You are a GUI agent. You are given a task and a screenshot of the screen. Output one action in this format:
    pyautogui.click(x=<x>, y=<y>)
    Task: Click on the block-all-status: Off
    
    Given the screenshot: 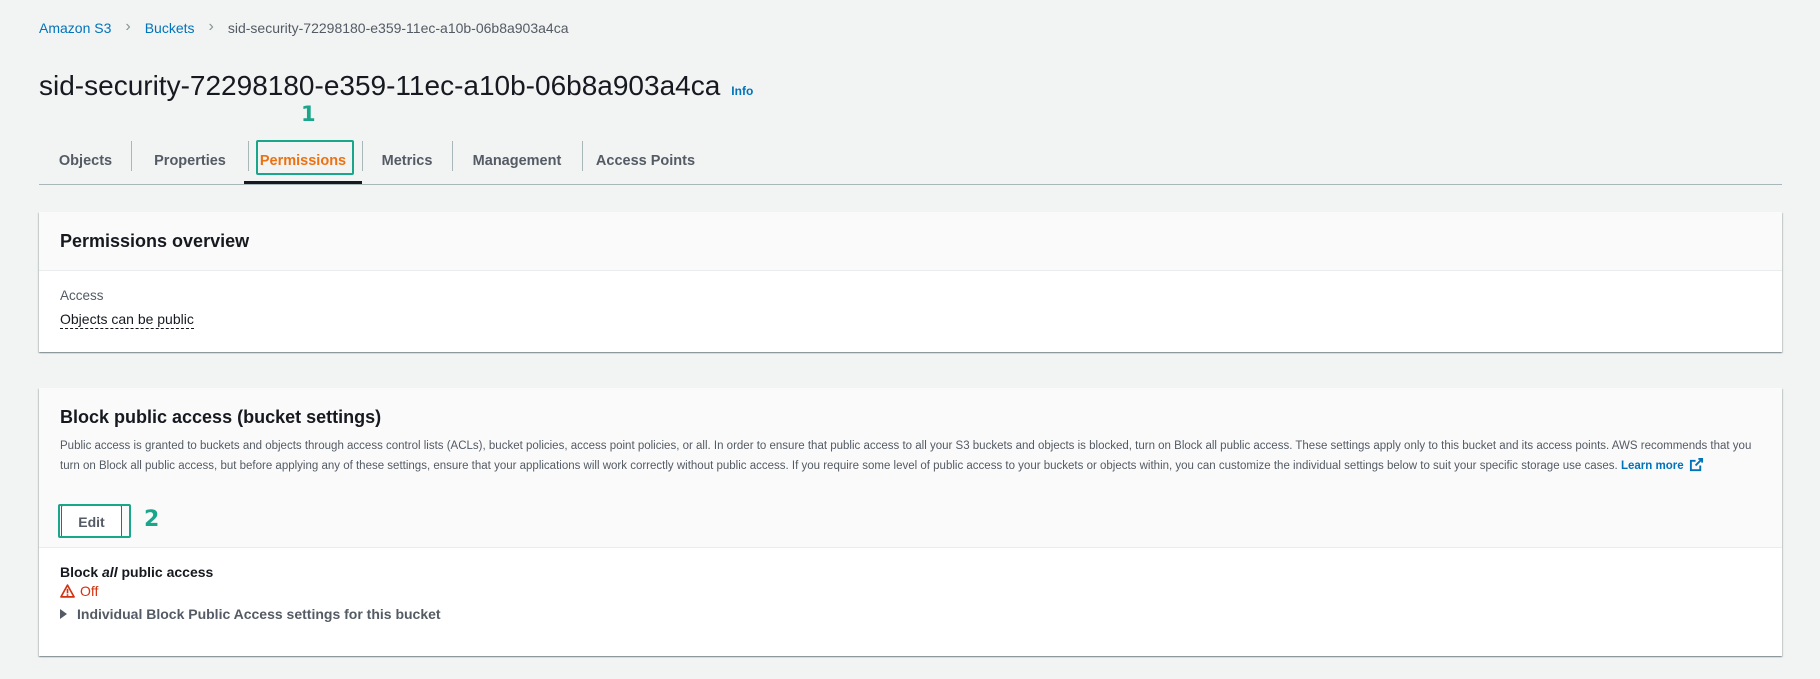 What is the action you would take?
    pyautogui.click(x=910, y=591)
    